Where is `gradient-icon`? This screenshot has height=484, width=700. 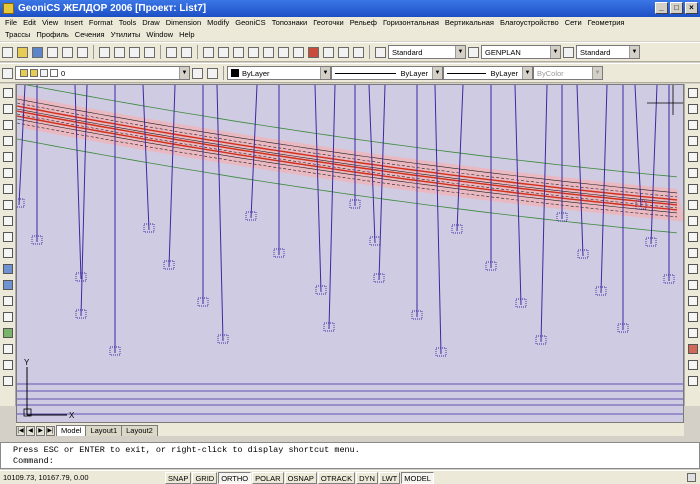 gradient-icon is located at coordinates (7, 333).